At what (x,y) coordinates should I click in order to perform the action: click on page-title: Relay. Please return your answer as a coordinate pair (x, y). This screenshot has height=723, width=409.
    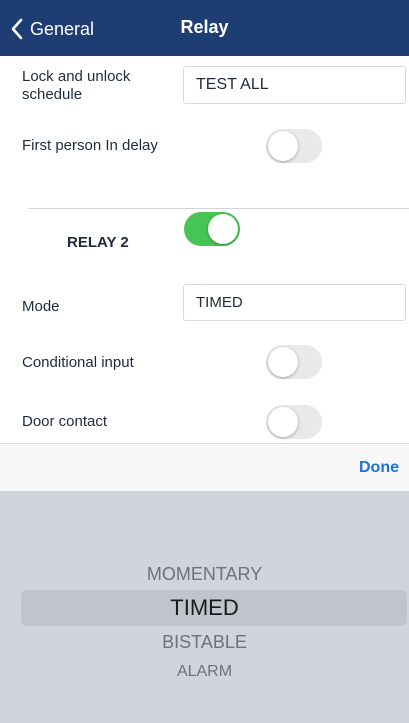
    Looking at the image, I should click on (204, 27).